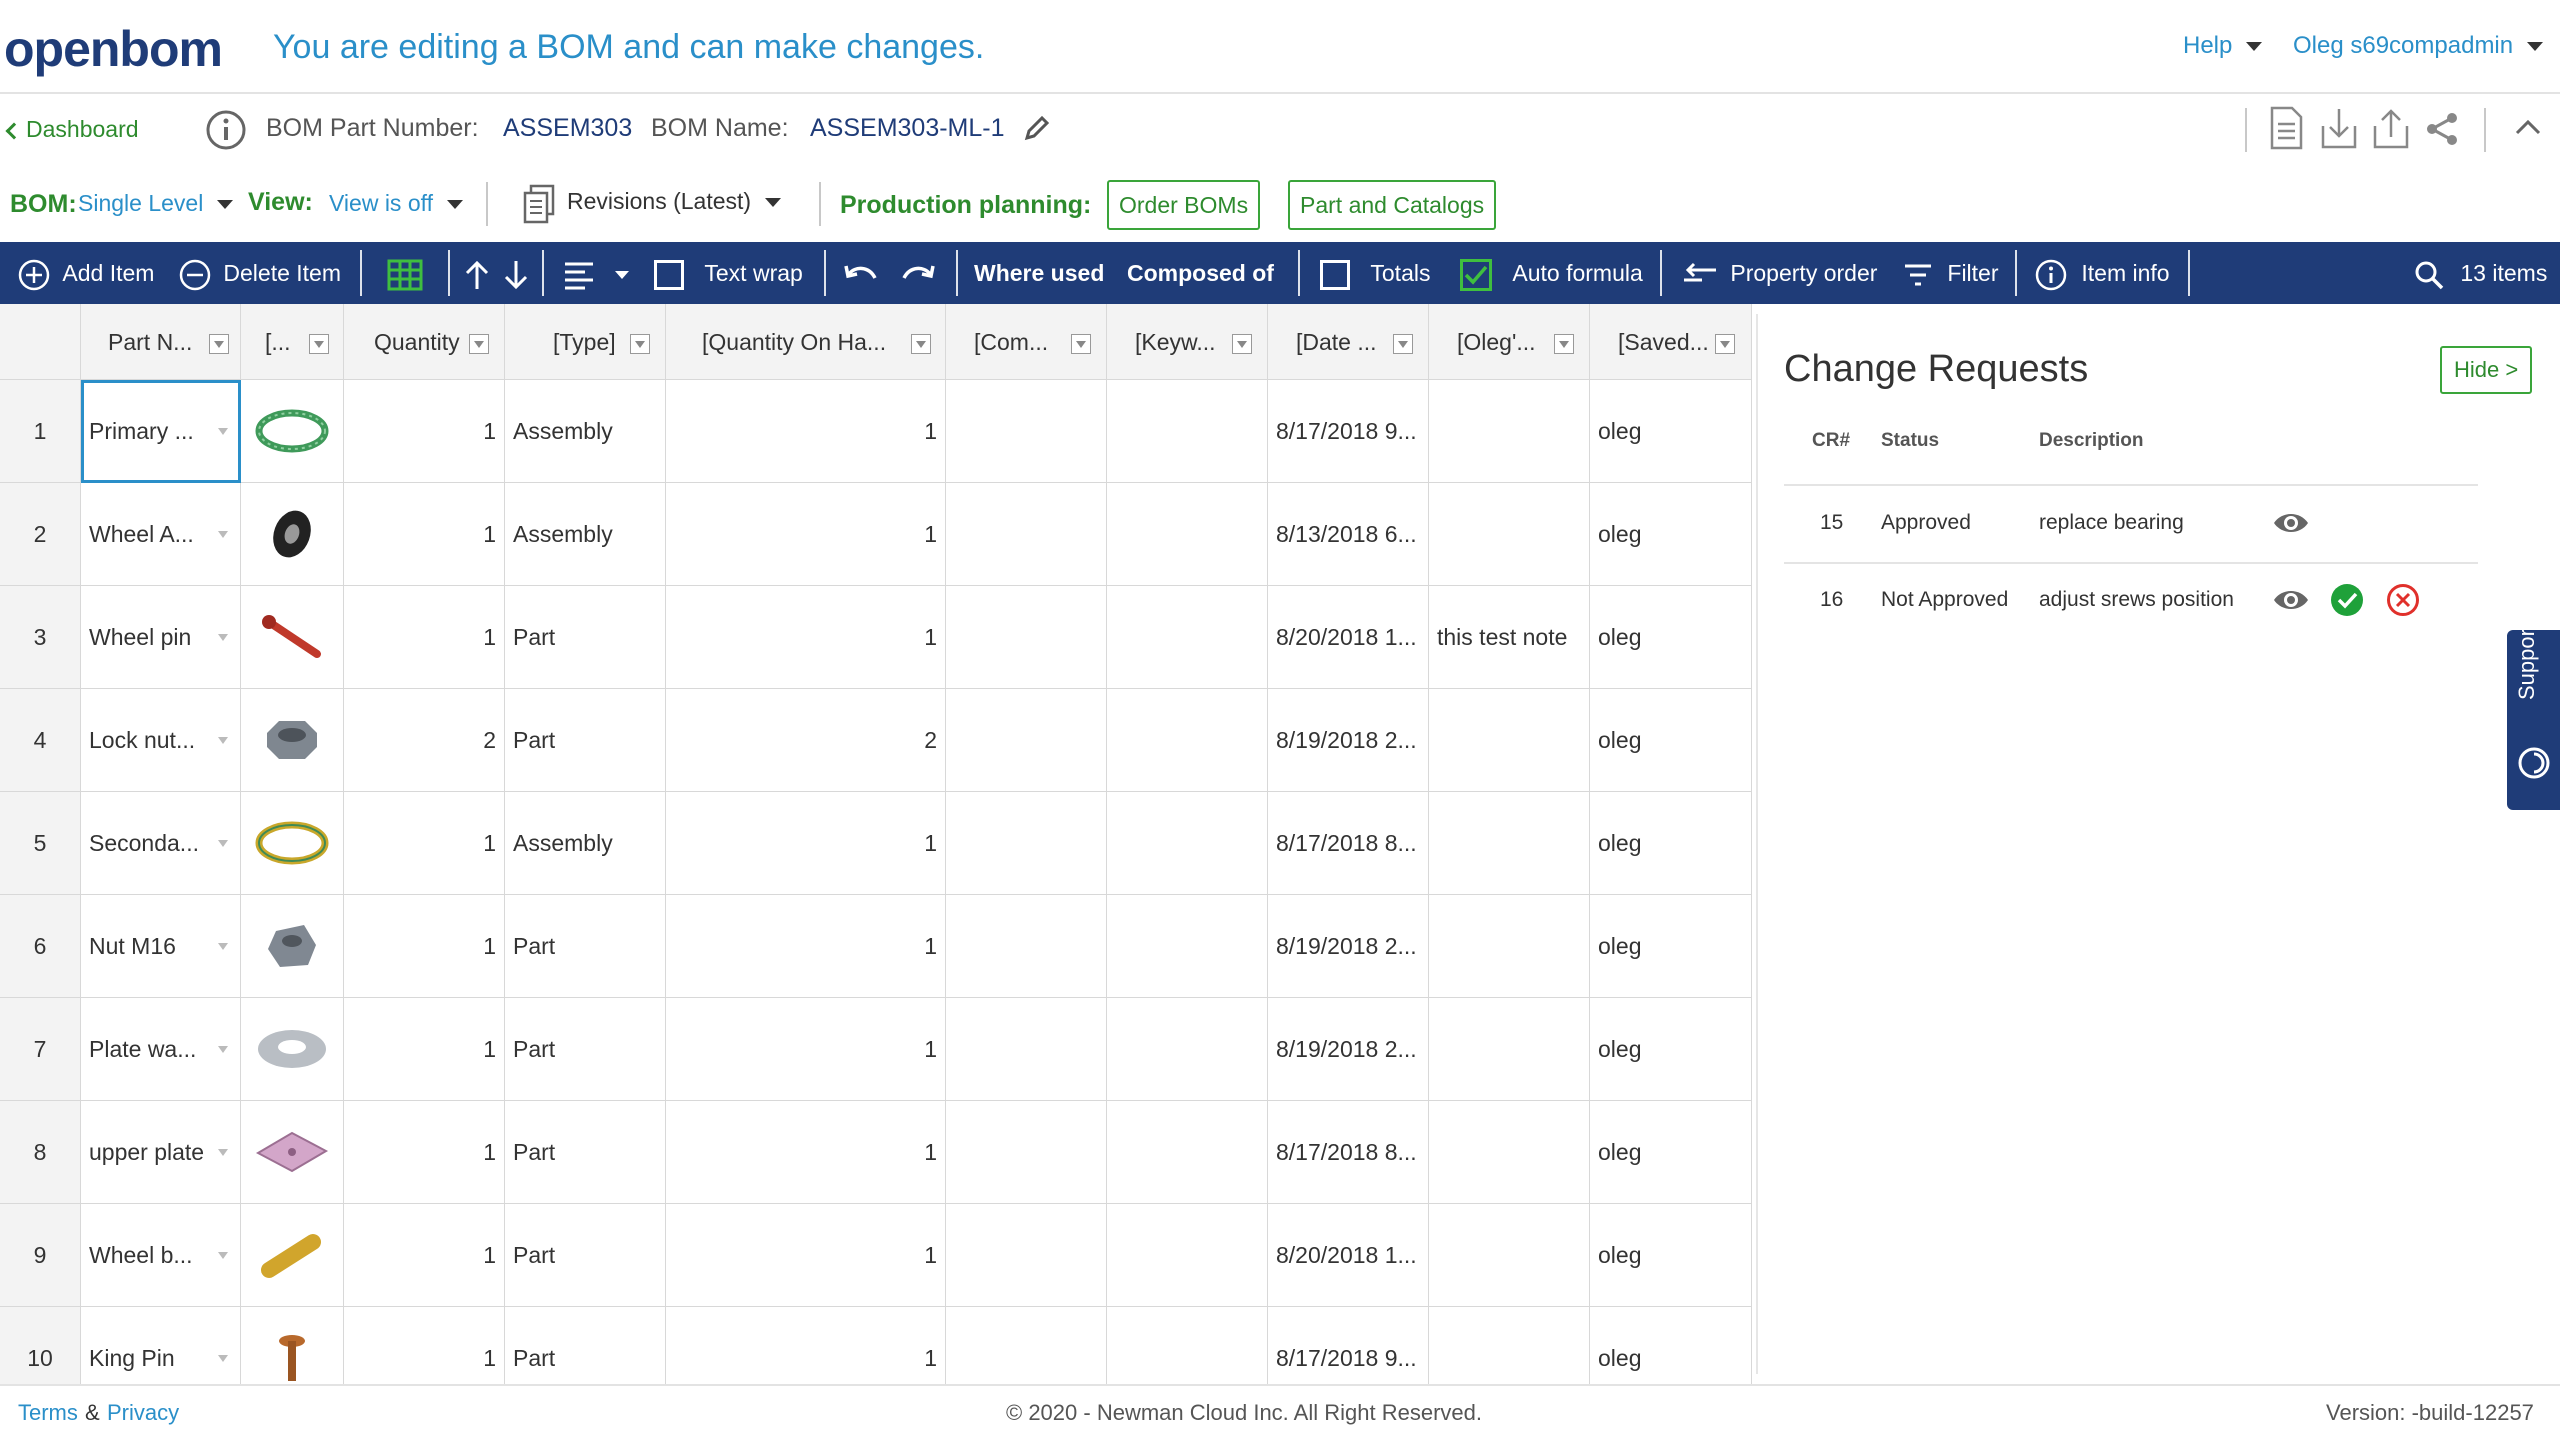 The height and width of the screenshot is (1439, 2560). What do you see at coordinates (226, 130) in the screenshot?
I see `info-icon` at bounding box center [226, 130].